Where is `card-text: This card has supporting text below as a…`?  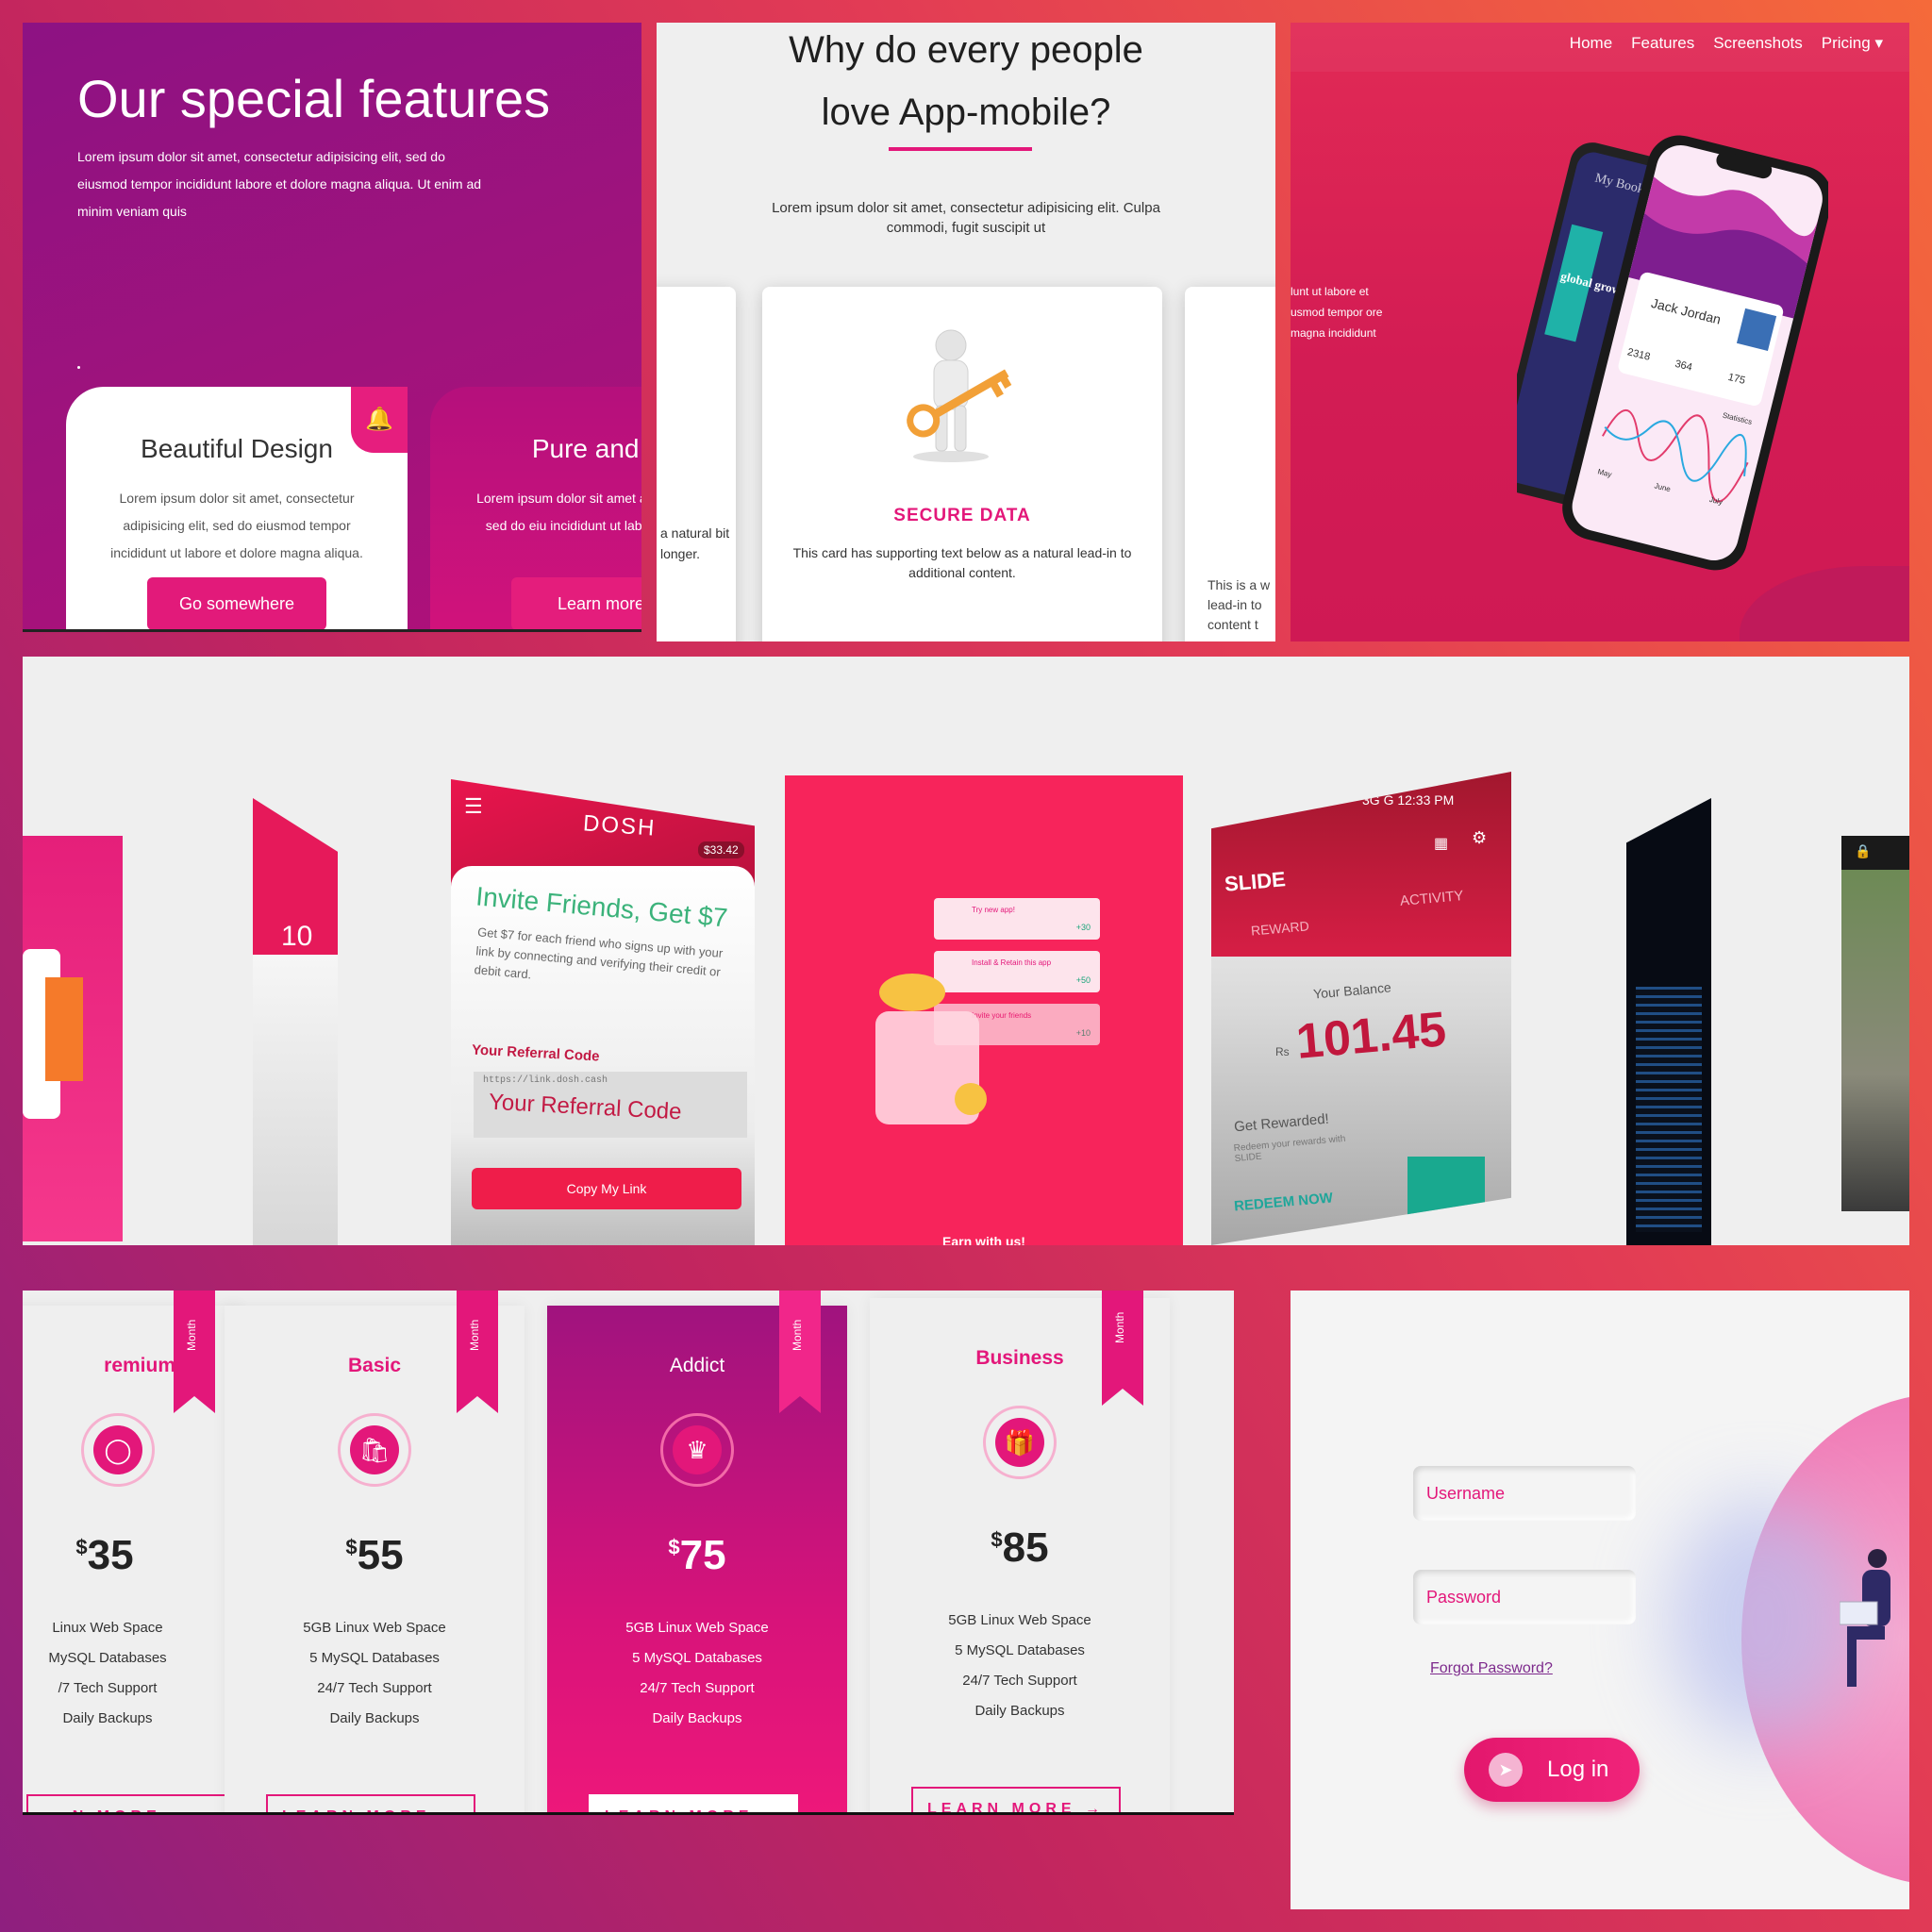 card-text: This card has supporting text below as a… is located at coordinates (962, 562).